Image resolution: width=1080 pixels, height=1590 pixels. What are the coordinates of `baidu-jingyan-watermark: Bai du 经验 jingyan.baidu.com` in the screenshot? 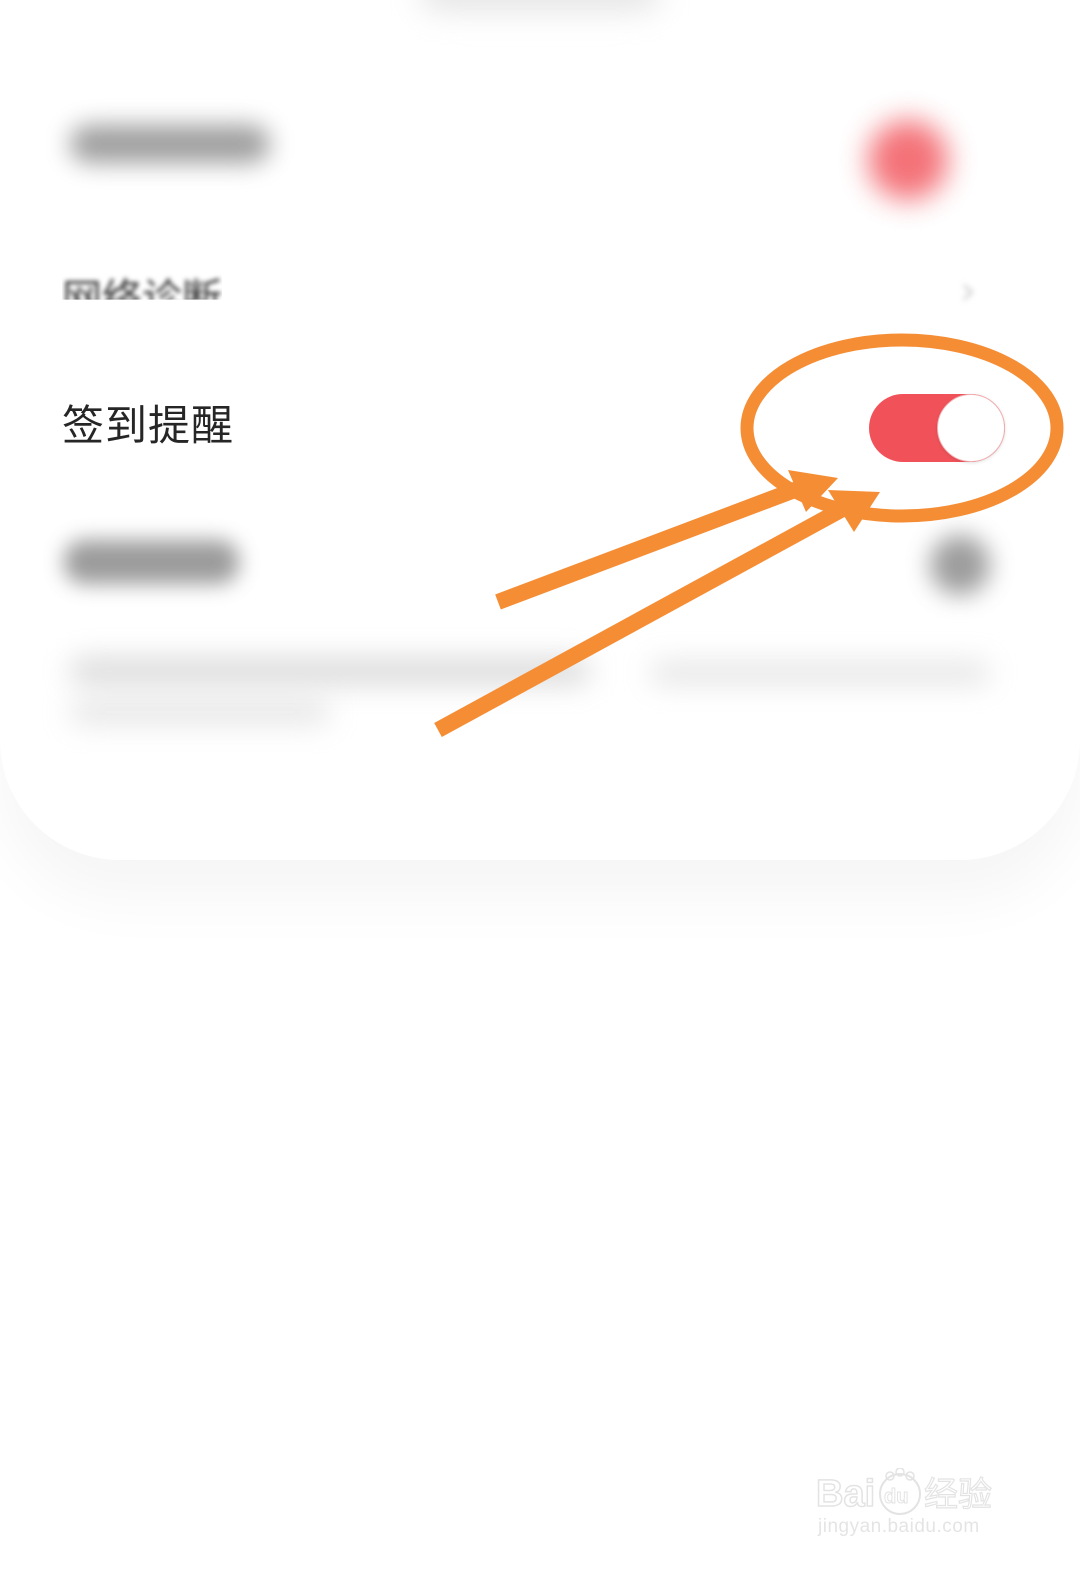 It's located at (914, 1500).